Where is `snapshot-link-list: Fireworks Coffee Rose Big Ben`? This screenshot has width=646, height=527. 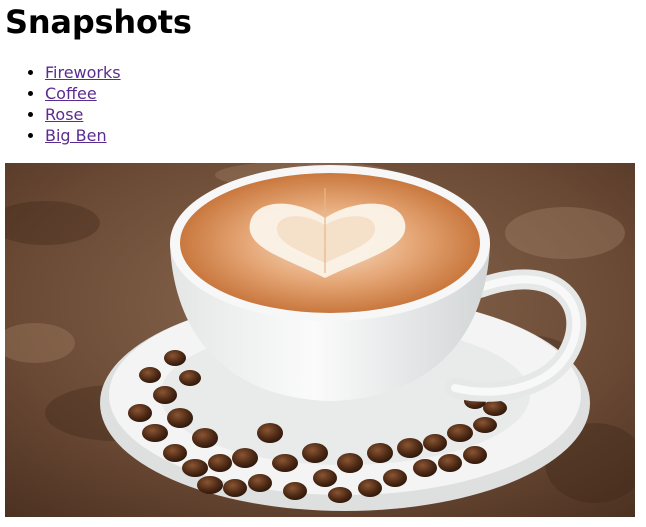
snapshot-link-list: Fireworks Coffee Rose Big Ben is located at coordinates (63, 104).